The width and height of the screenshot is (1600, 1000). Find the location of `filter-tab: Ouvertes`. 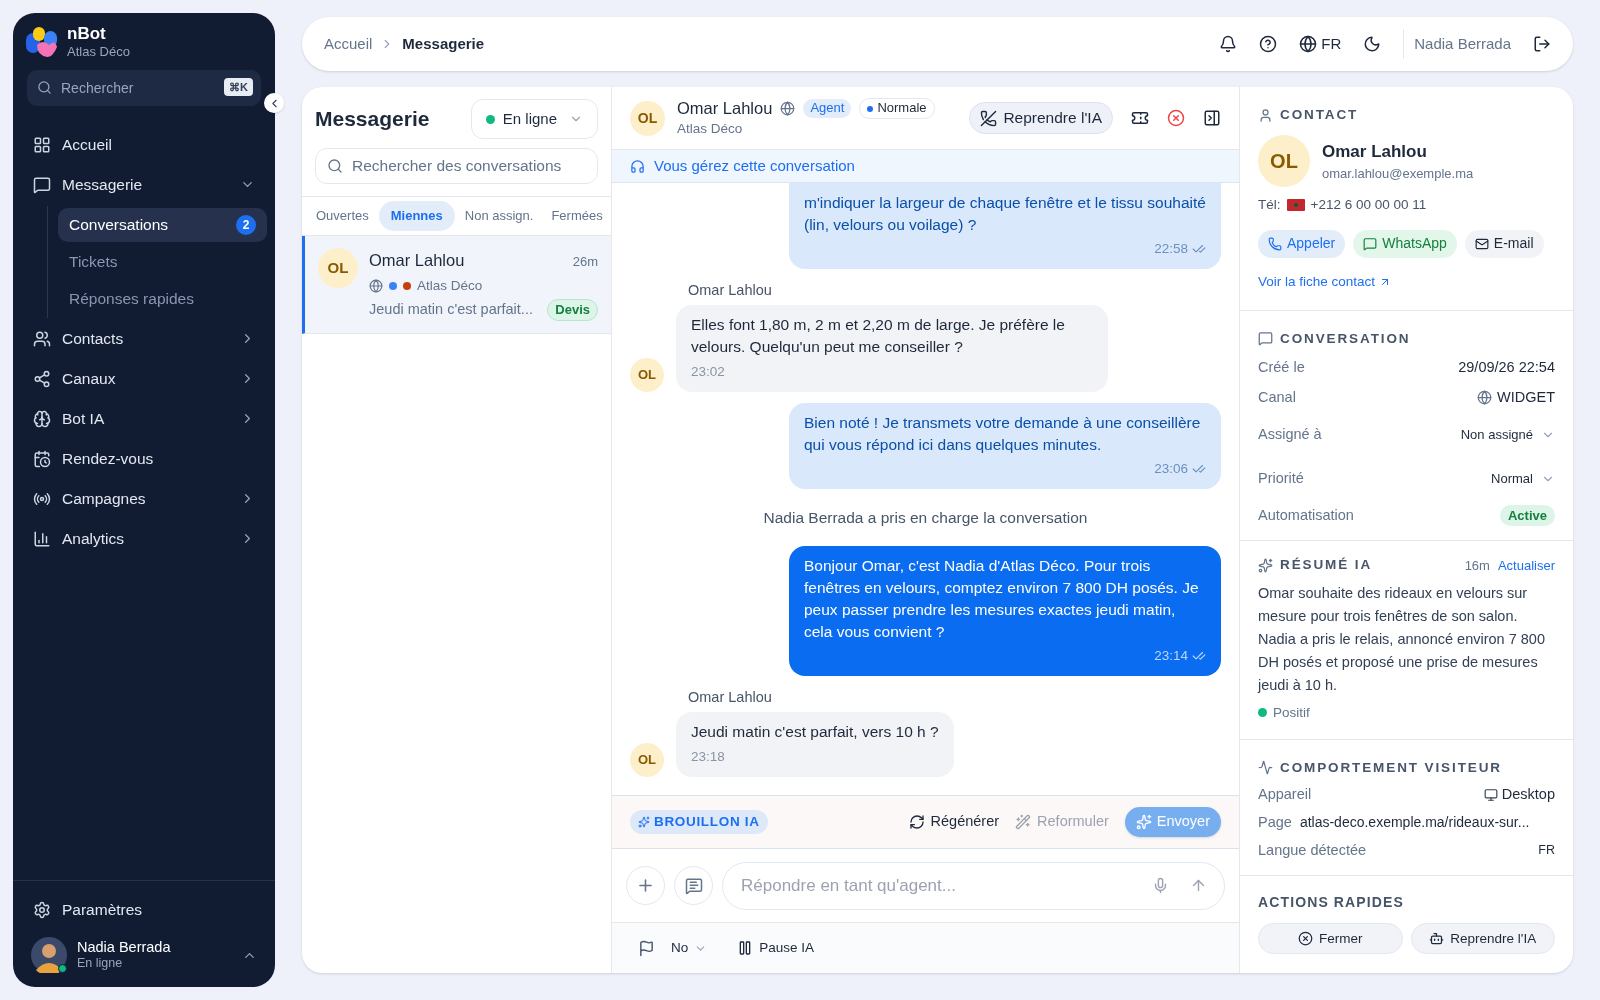

filter-tab: Ouvertes is located at coordinates (342, 216).